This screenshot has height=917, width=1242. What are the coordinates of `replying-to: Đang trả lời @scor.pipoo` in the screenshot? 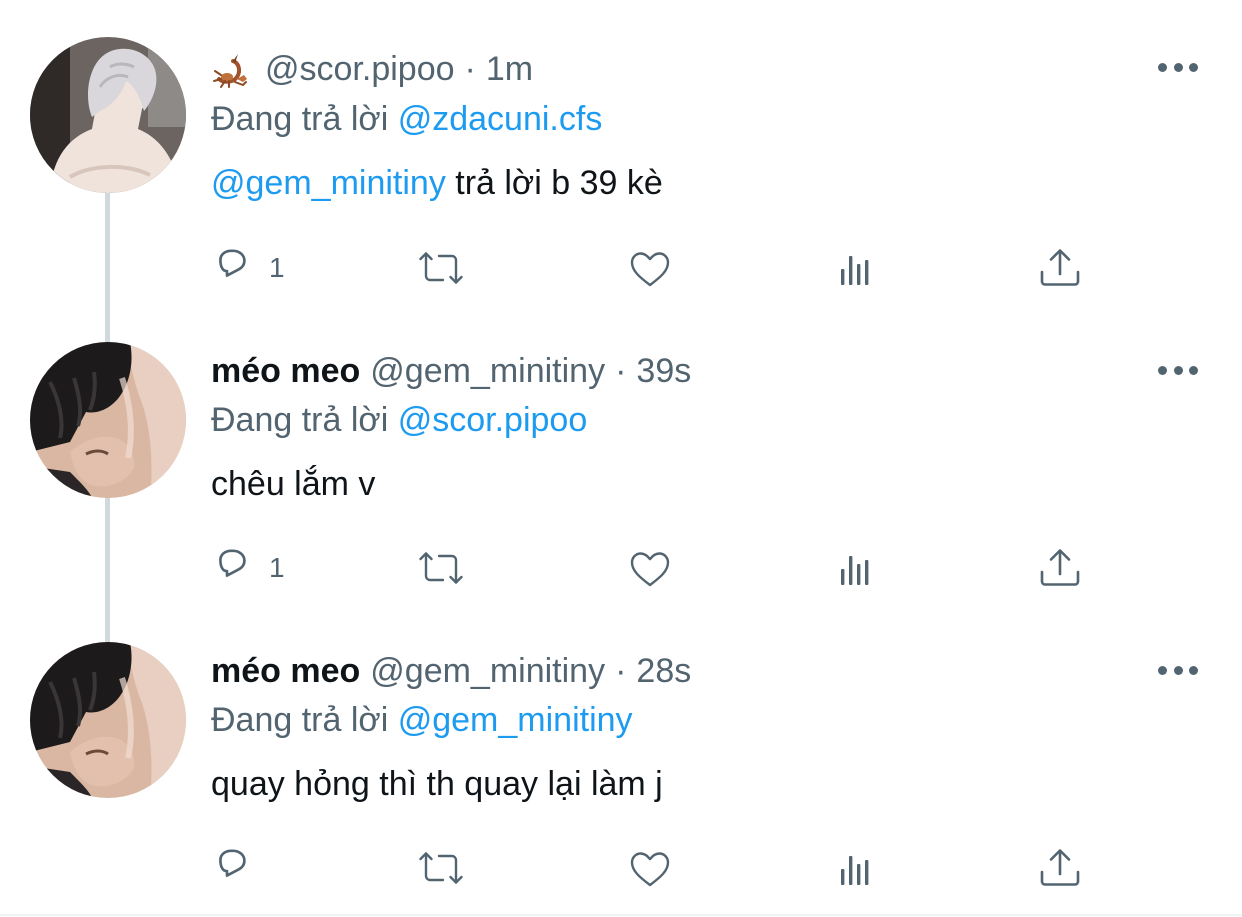 It's located at (399, 420).